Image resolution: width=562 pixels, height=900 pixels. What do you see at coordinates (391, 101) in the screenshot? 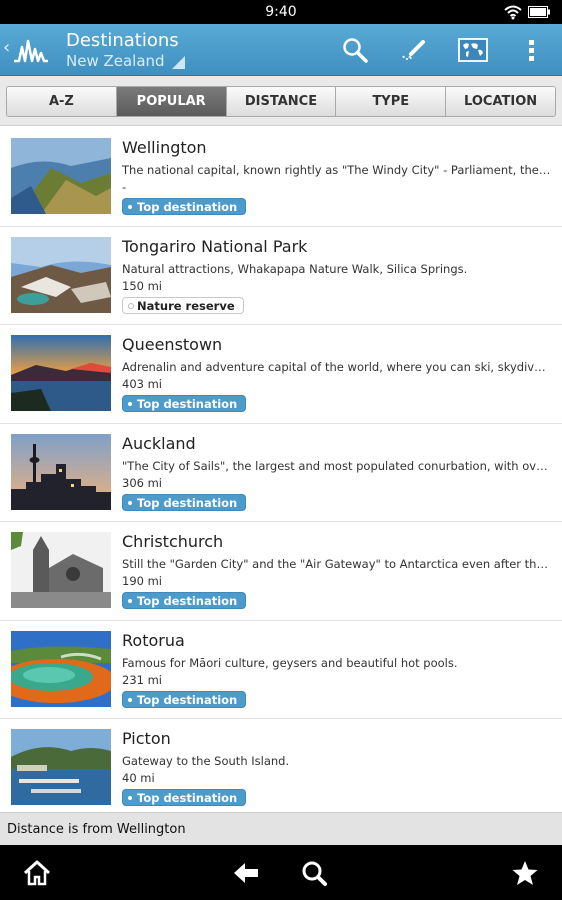
I see `tab-type: TYPE` at bounding box center [391, 101].